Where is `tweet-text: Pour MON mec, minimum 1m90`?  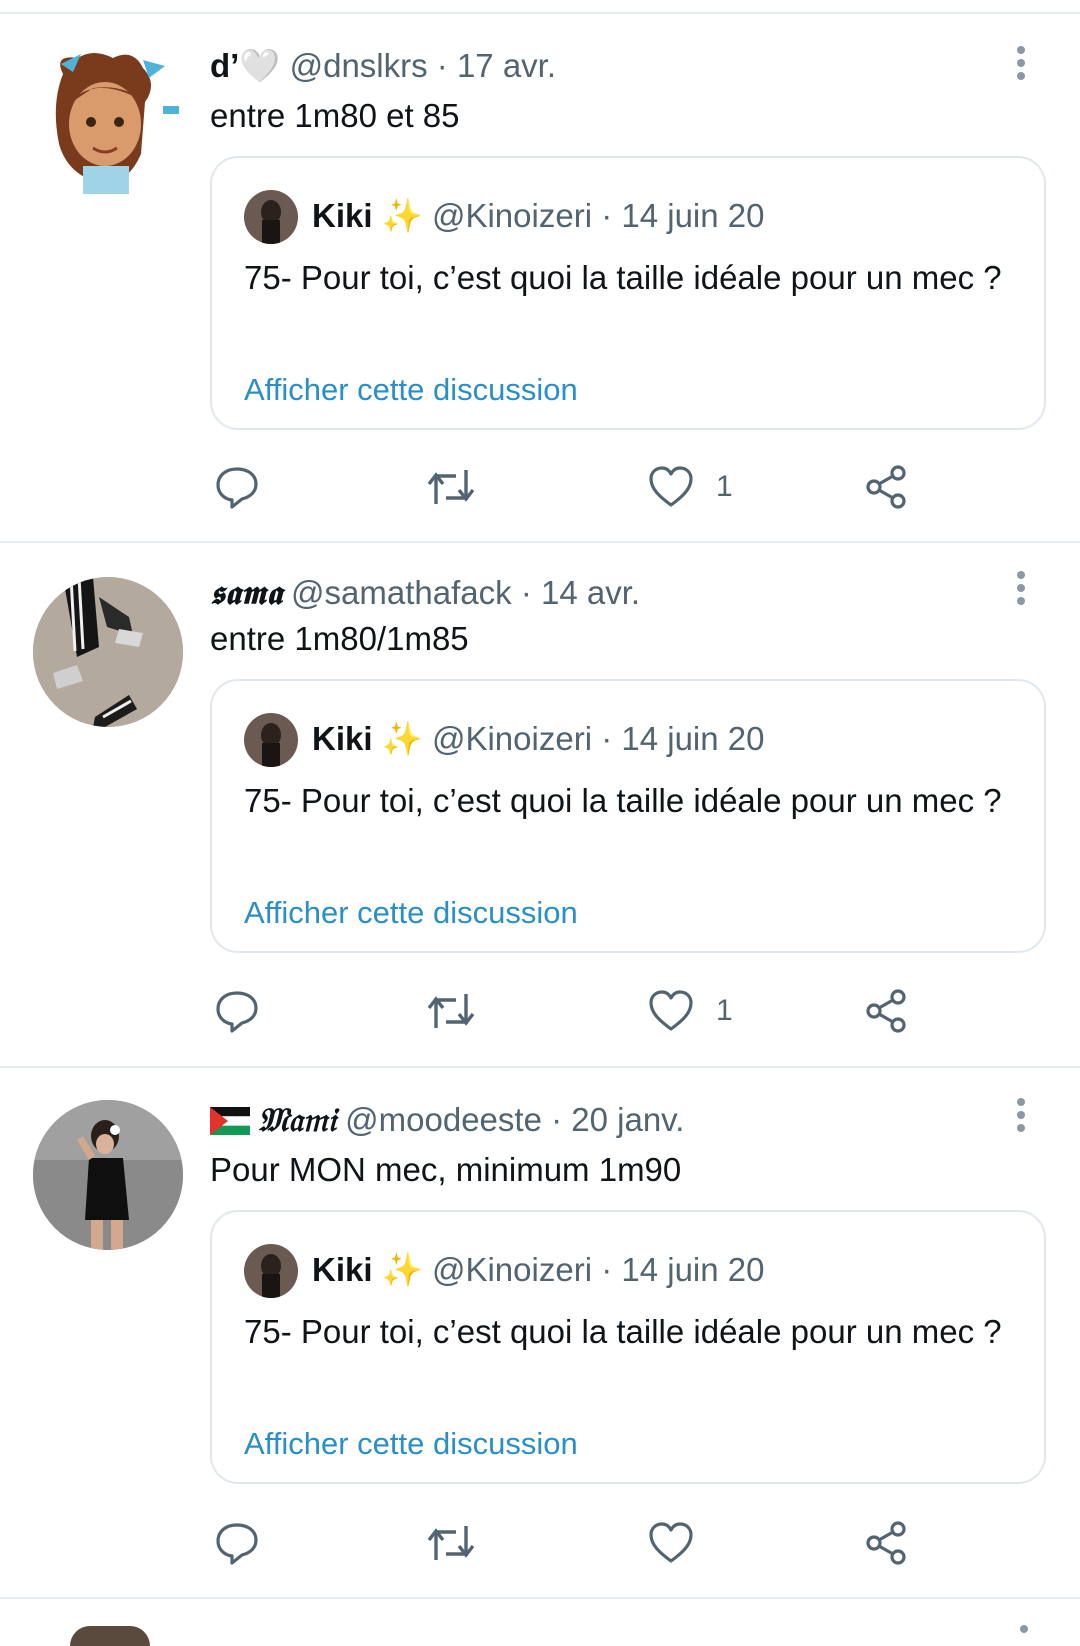
tweet-text: Pour MON mec, minimum 1m90 is located at coordinates (446, 1169).